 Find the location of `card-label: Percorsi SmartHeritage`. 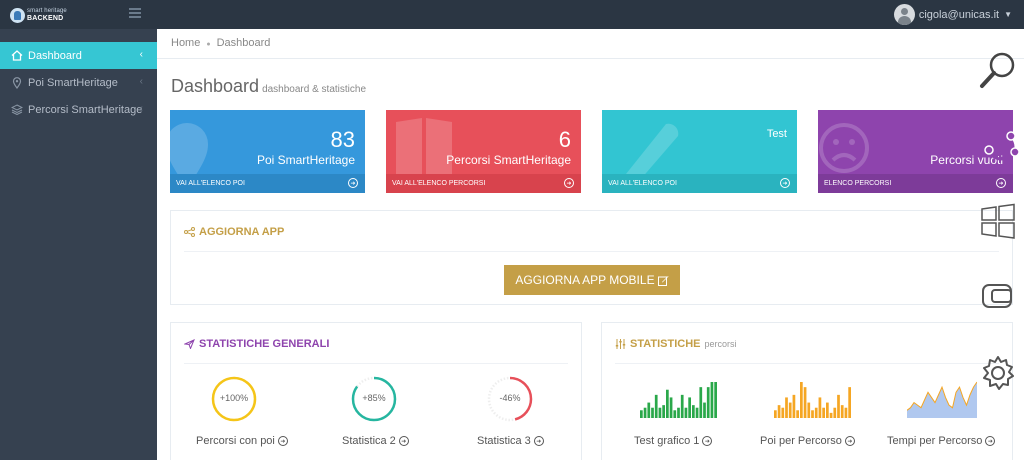

card-label: Percorsi SmartHeritage is located at coordinates (508, 160).